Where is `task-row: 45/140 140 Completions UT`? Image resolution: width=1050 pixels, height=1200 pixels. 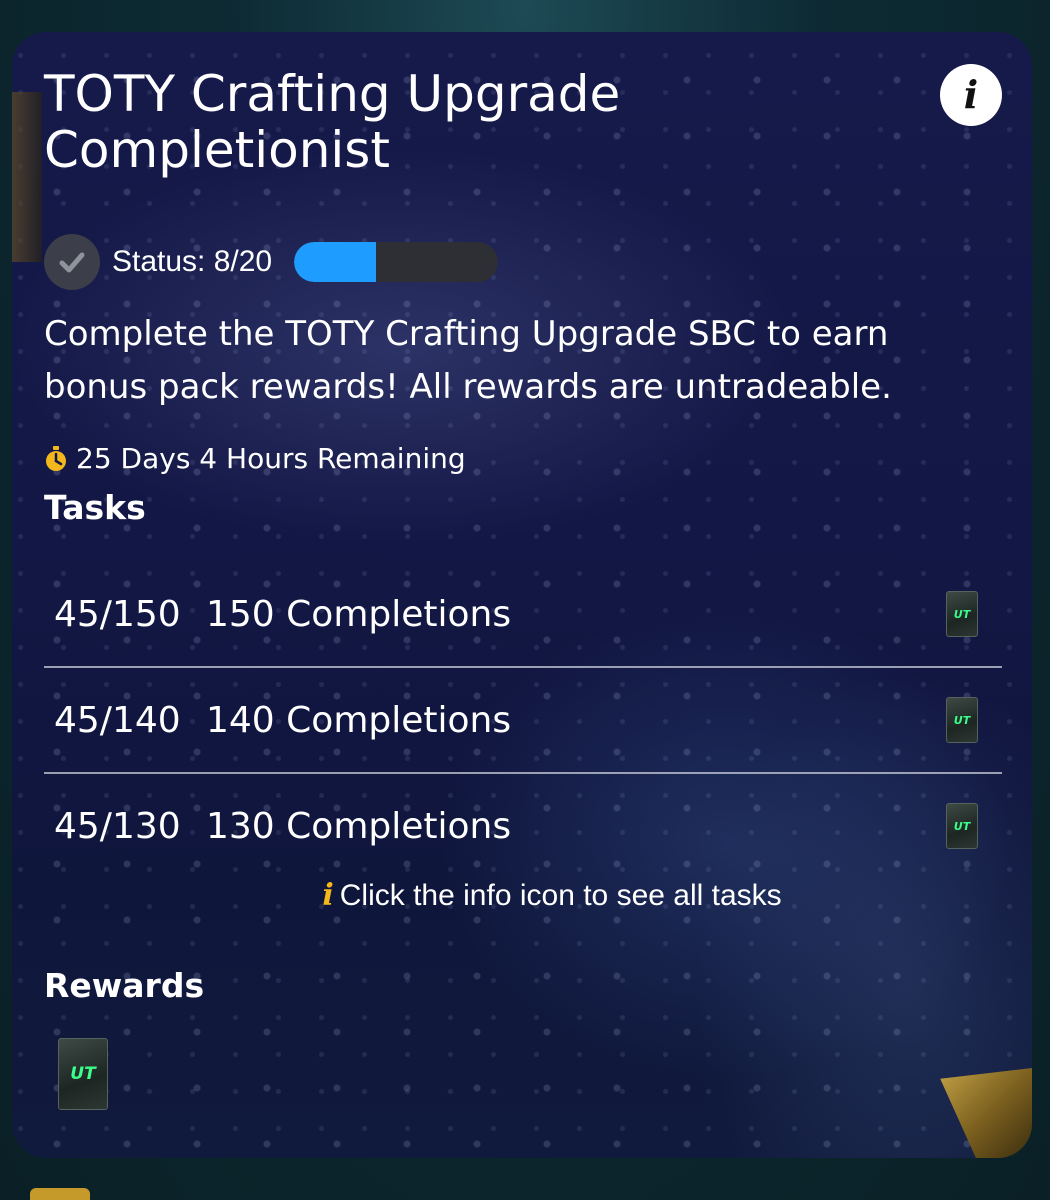
task-row: 45/140 140 Completions UT is located at coordinates (523, 721).